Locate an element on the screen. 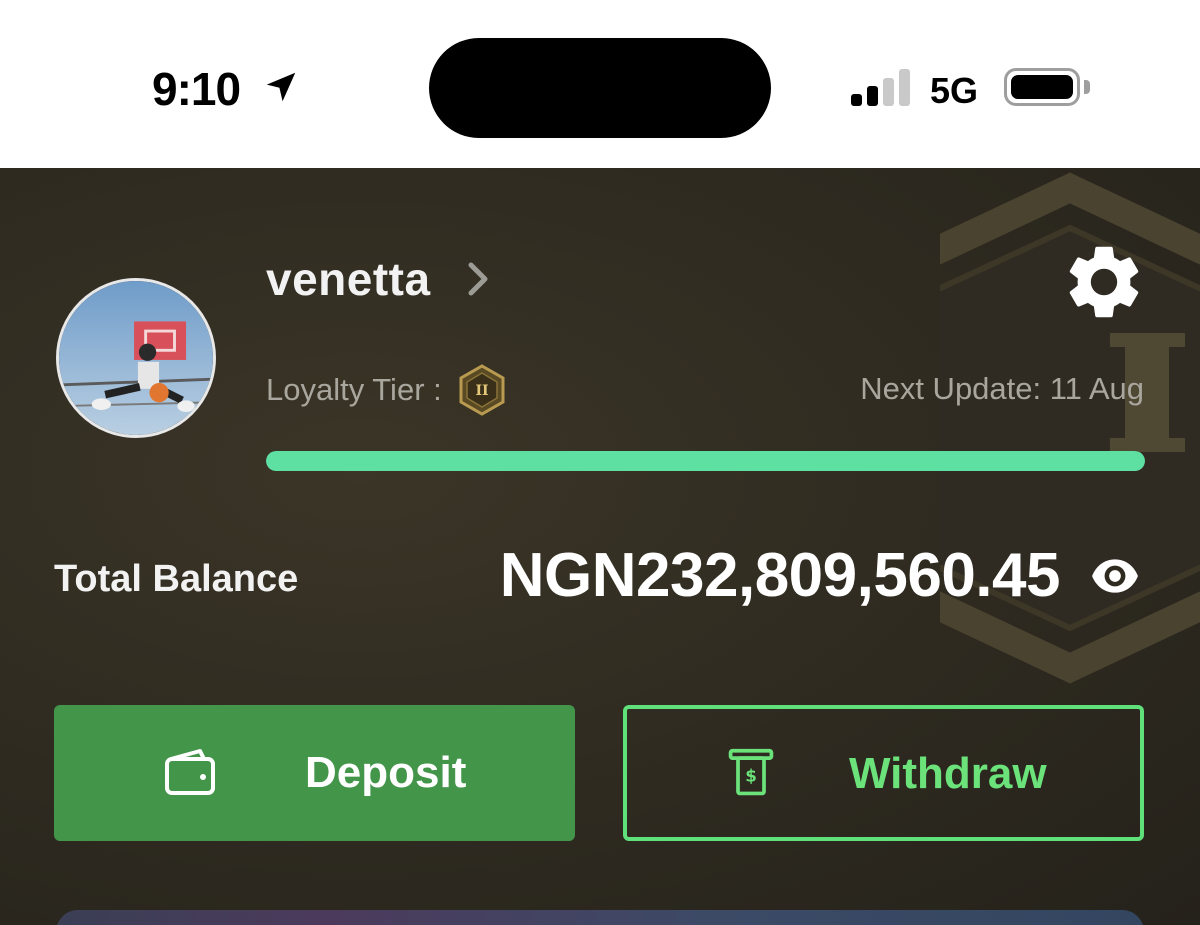  wallet-icon is located at coordinates (190, 772).